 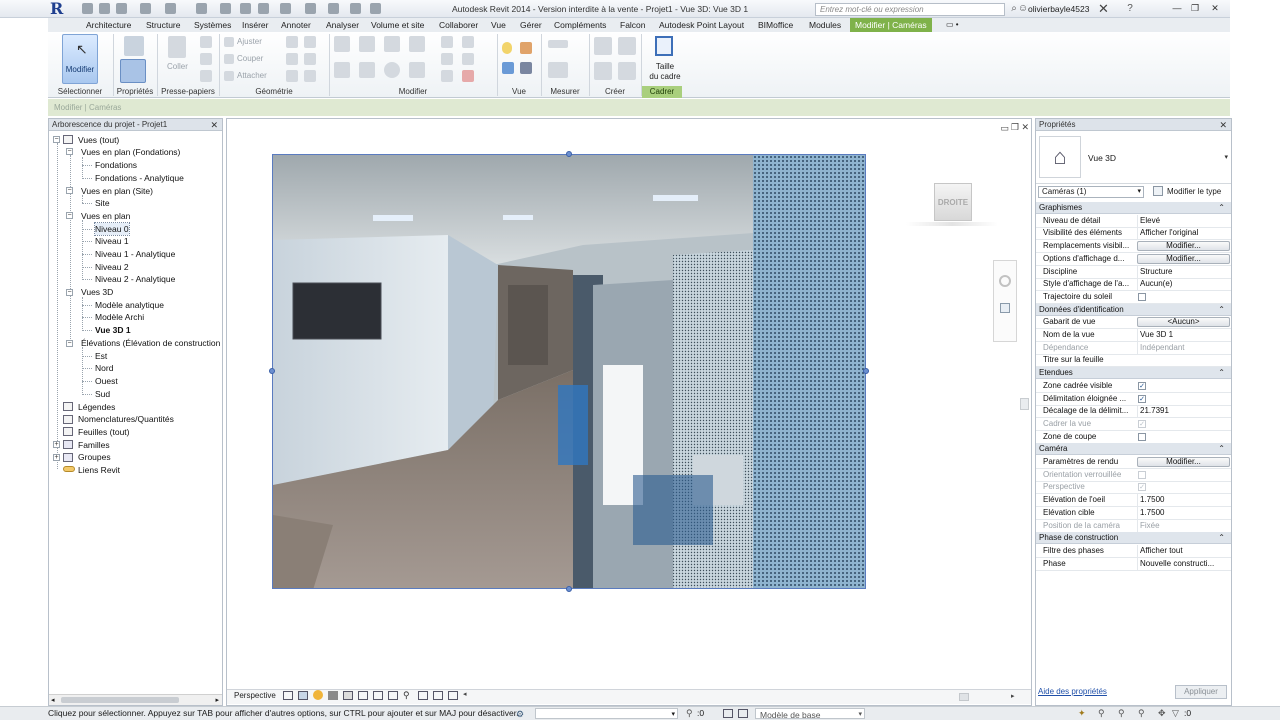 What do you see at coordinates (206, 76) in the screenshot?
I see `match-properties-icon` at bounding box center [206, 76].